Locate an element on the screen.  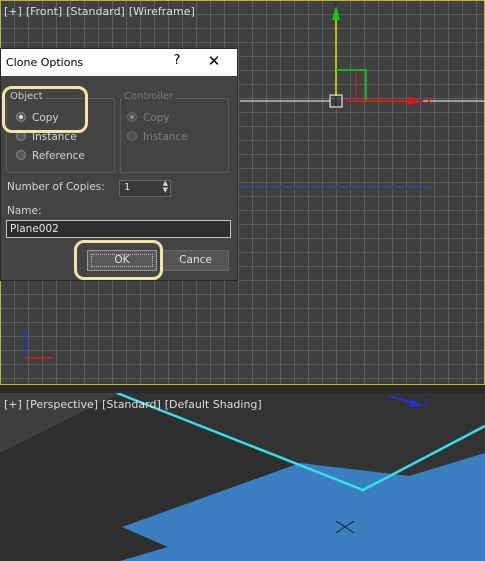
object-copy-radio: Copy is located at coordinates (37, 118).